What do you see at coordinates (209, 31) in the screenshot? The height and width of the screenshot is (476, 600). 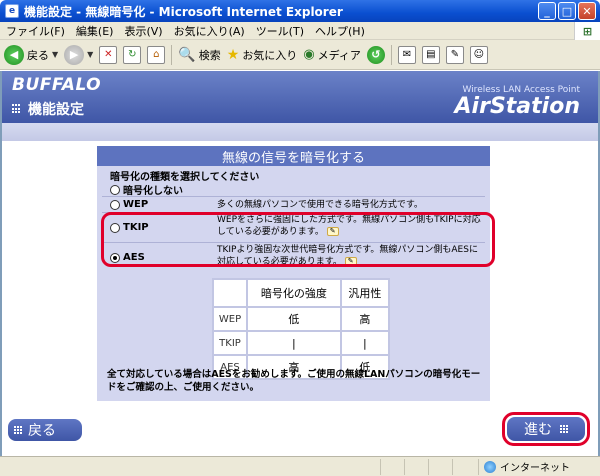 I see `menu-favorites: お気に入り(A)` at bounding box center [209, 31].